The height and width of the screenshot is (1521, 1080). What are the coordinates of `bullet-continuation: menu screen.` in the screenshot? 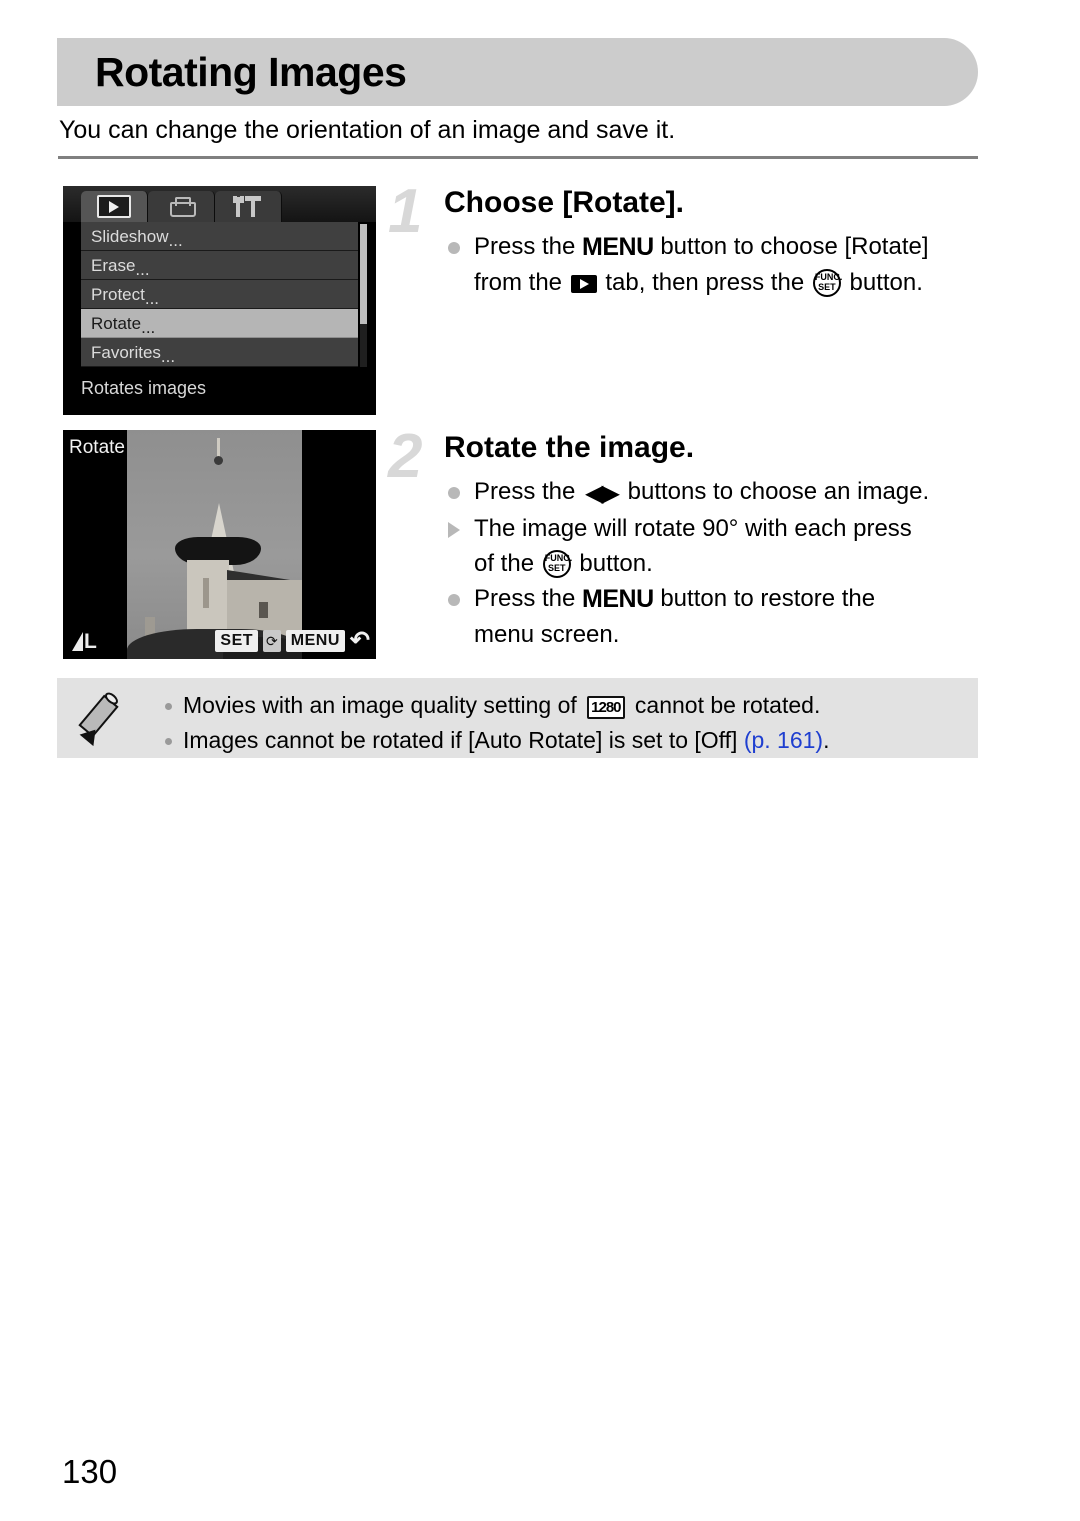 It's located at (714, 634).